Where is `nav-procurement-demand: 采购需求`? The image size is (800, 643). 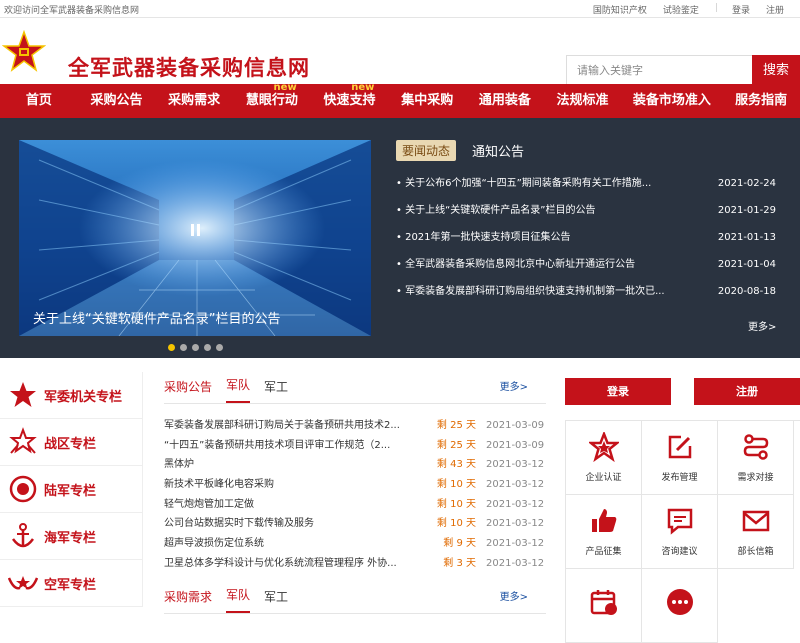 nav-procurement-demand: 采购需求 is located at coordinates (194, 101).